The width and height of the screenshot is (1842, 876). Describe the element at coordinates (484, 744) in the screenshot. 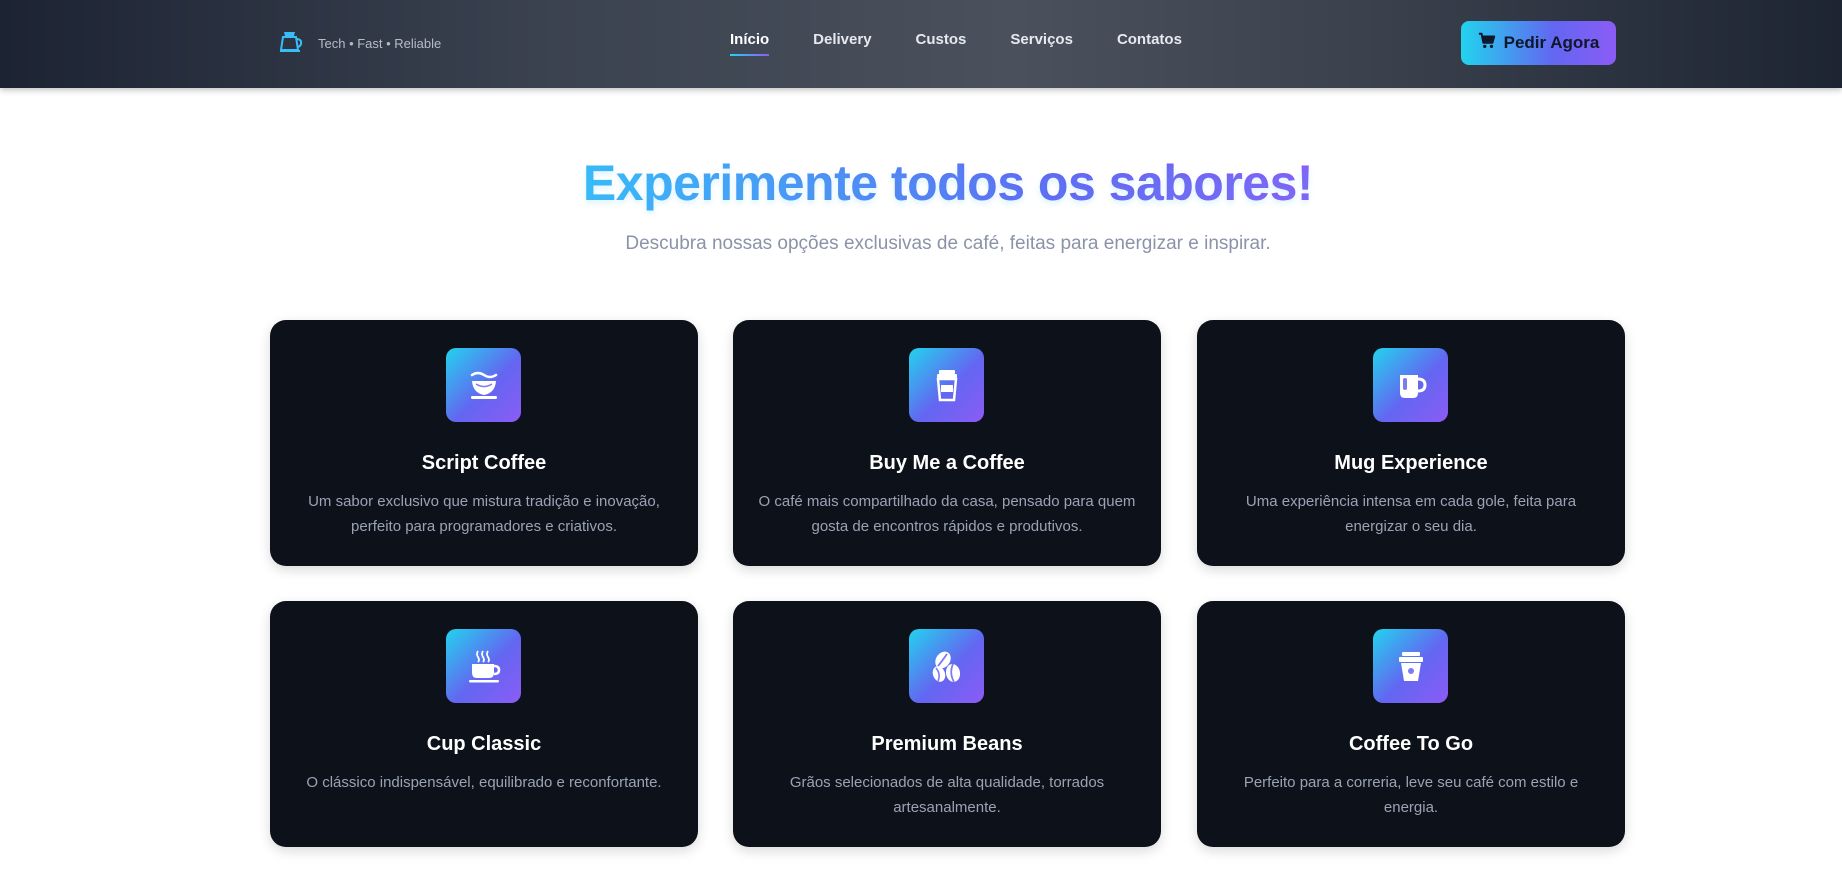

I see `product-title: Cup Classic` at that location.